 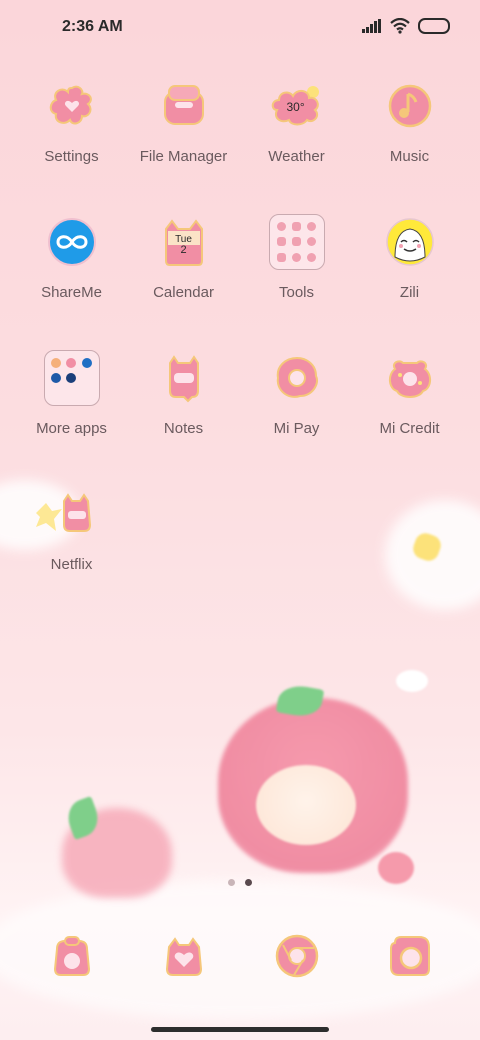 I want to click on camera-icon, so click(x=410, y=956).